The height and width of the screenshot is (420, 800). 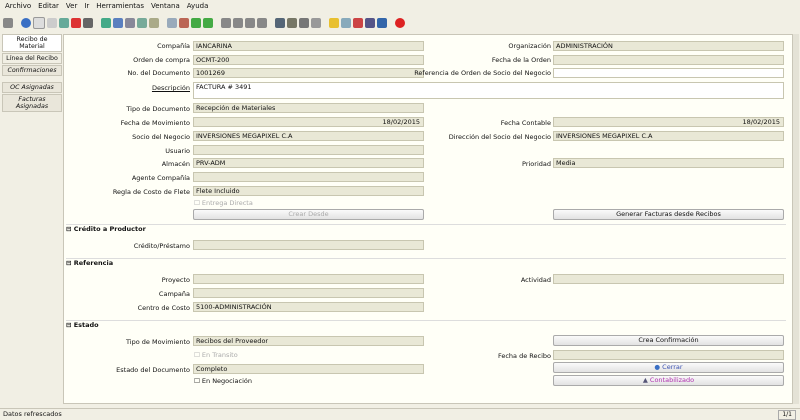 What do you see at coordinates (238, 23) in the screenshot?
I see `previous-record-icon` at bounding box center [238, 23].